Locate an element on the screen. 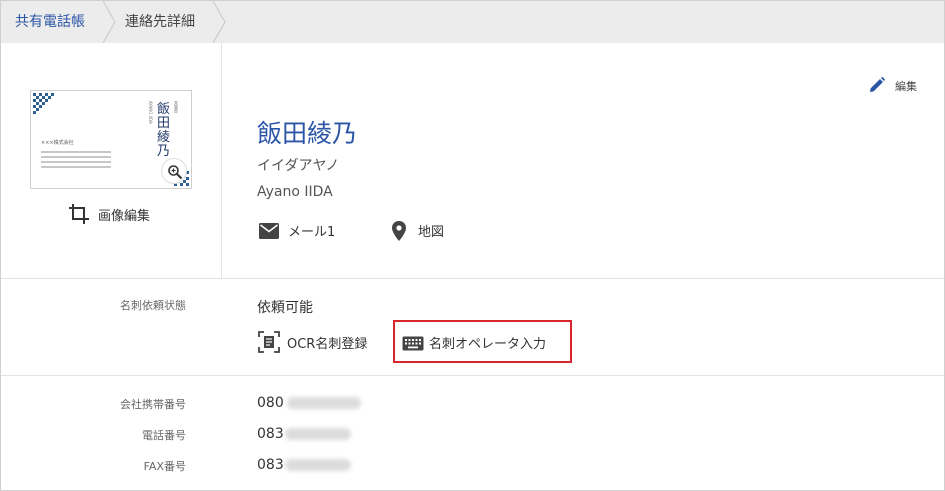 This screenshot has height=491, width=945. breadcrumb-shared-phonebook: 共有電話帳 is located at coordinates (50, 22).